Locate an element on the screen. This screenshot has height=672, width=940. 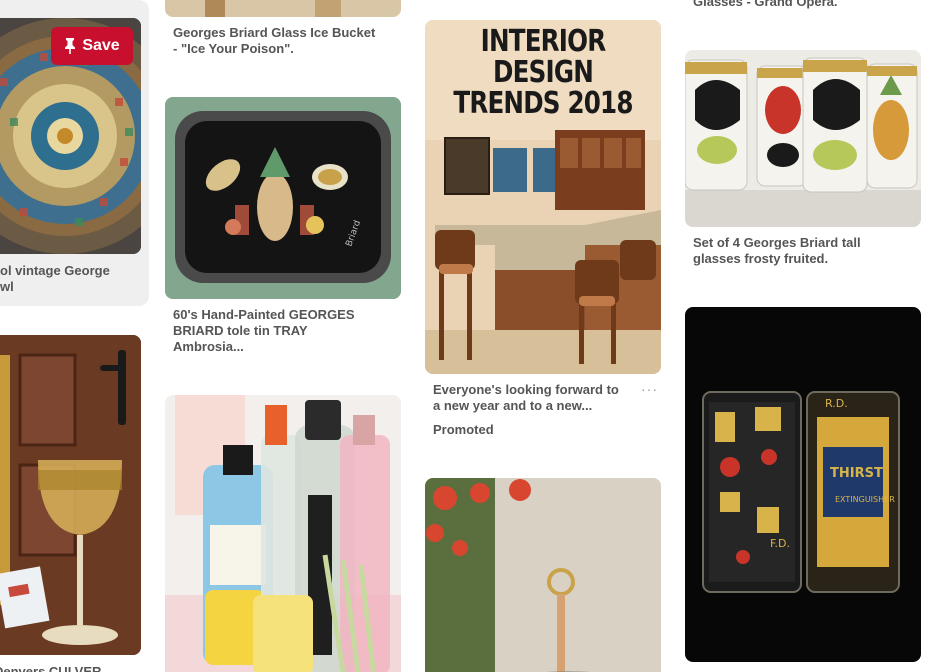
svg-text: F.D. is located at coordinates (780, 543).